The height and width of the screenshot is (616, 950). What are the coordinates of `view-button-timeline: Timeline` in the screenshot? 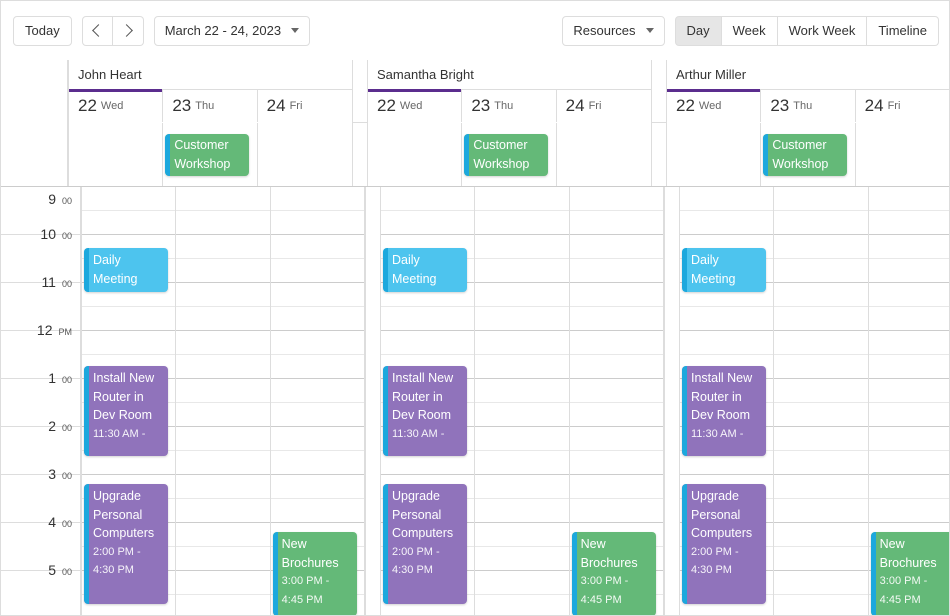 It's located at (903, 30).